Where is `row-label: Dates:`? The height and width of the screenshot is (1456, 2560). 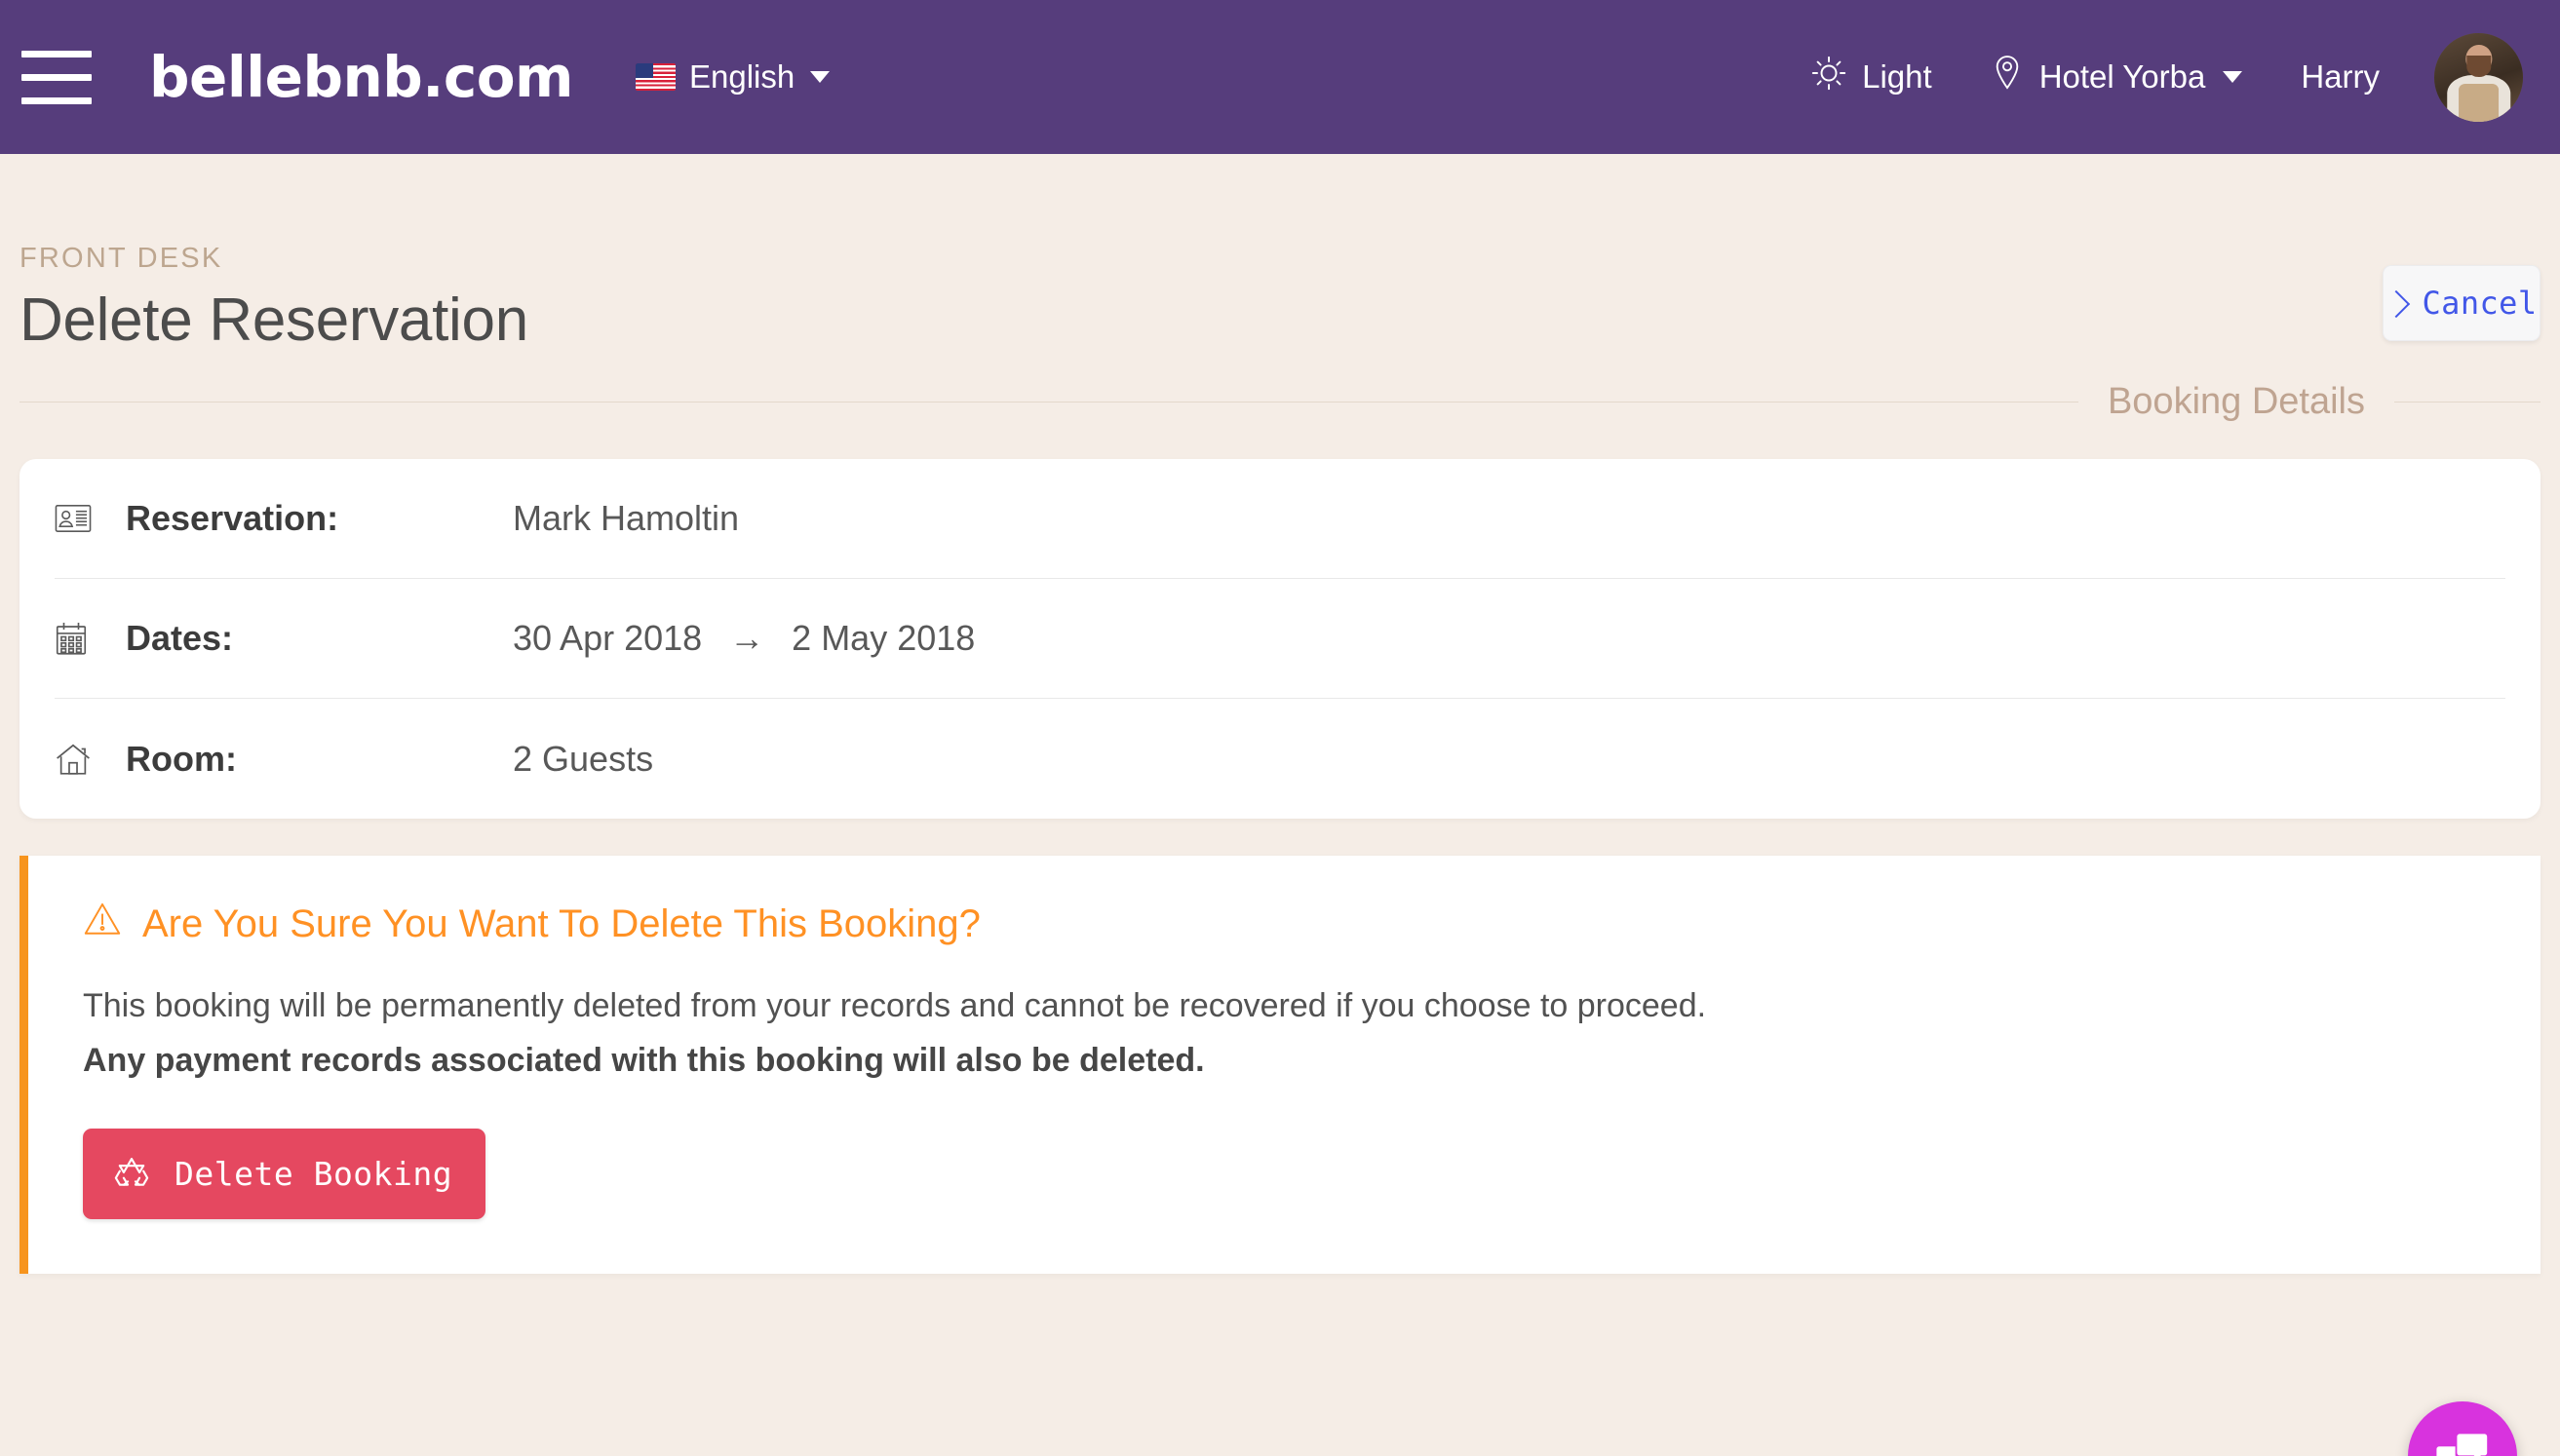
row-label: Dates: is located at coordinates (180, 638).